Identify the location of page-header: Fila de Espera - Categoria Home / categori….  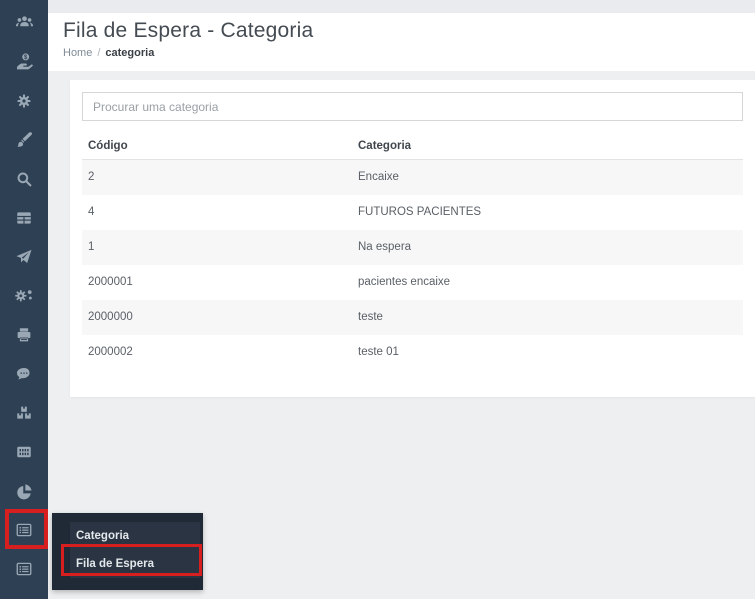
(401, 42).